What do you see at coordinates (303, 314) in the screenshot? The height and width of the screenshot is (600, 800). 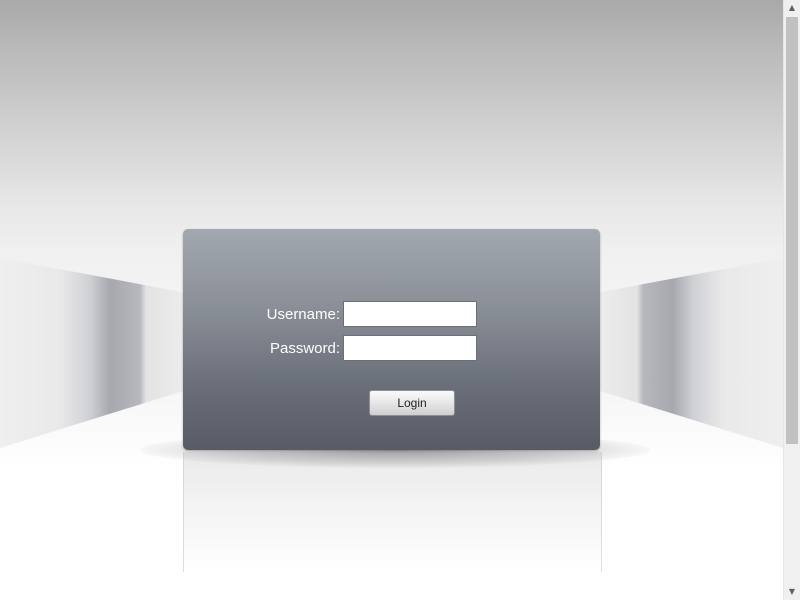 I see `username-label: Username:` at bounding box center [303, 314].